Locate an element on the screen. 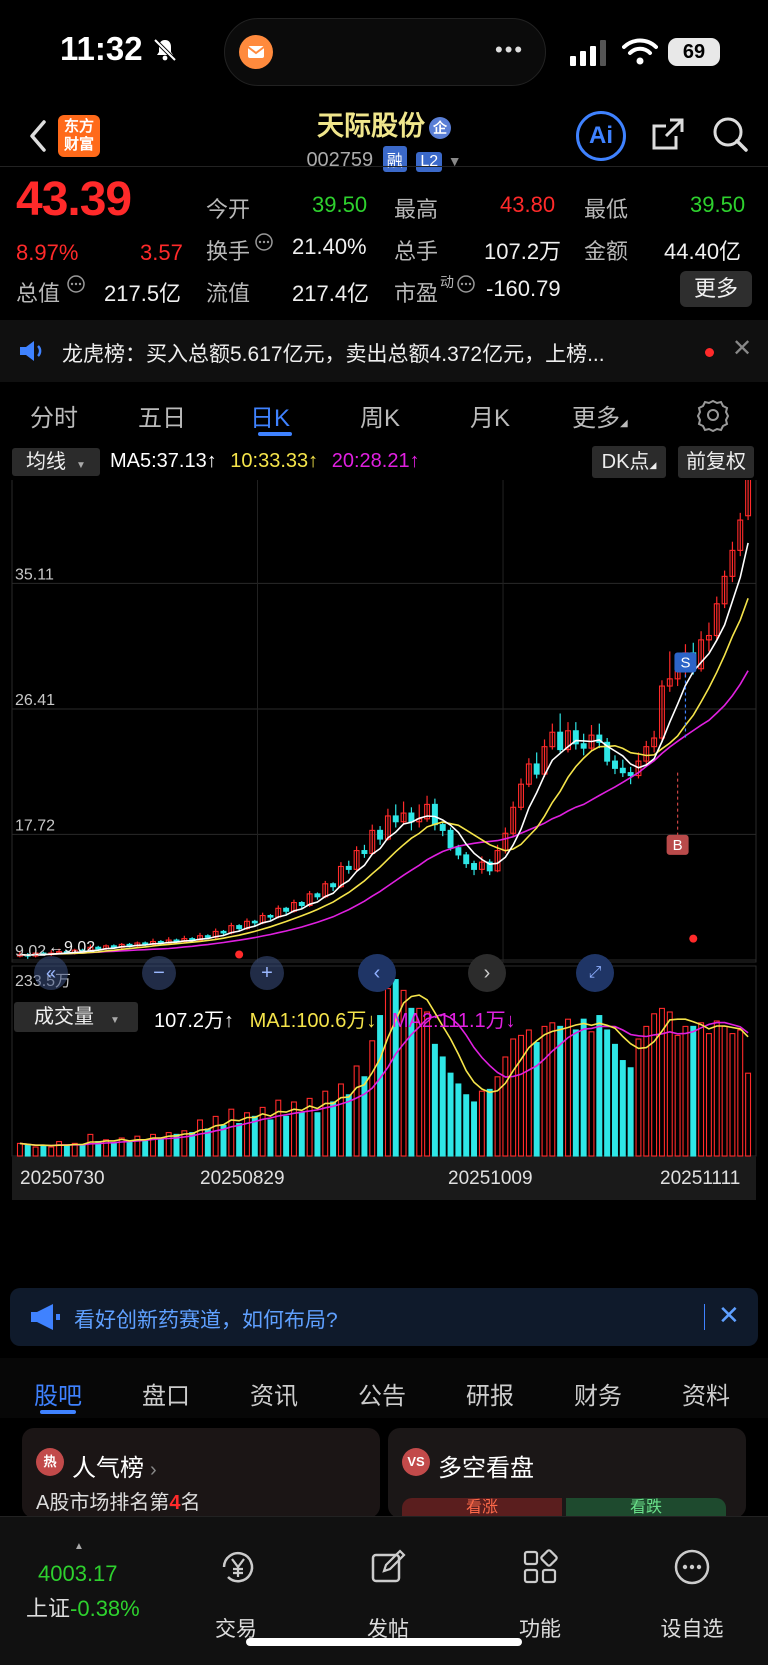 The width and height of the screenshot is (768, 1665). scroll-left-icon: ‹ is located at coordinates (377, 973).